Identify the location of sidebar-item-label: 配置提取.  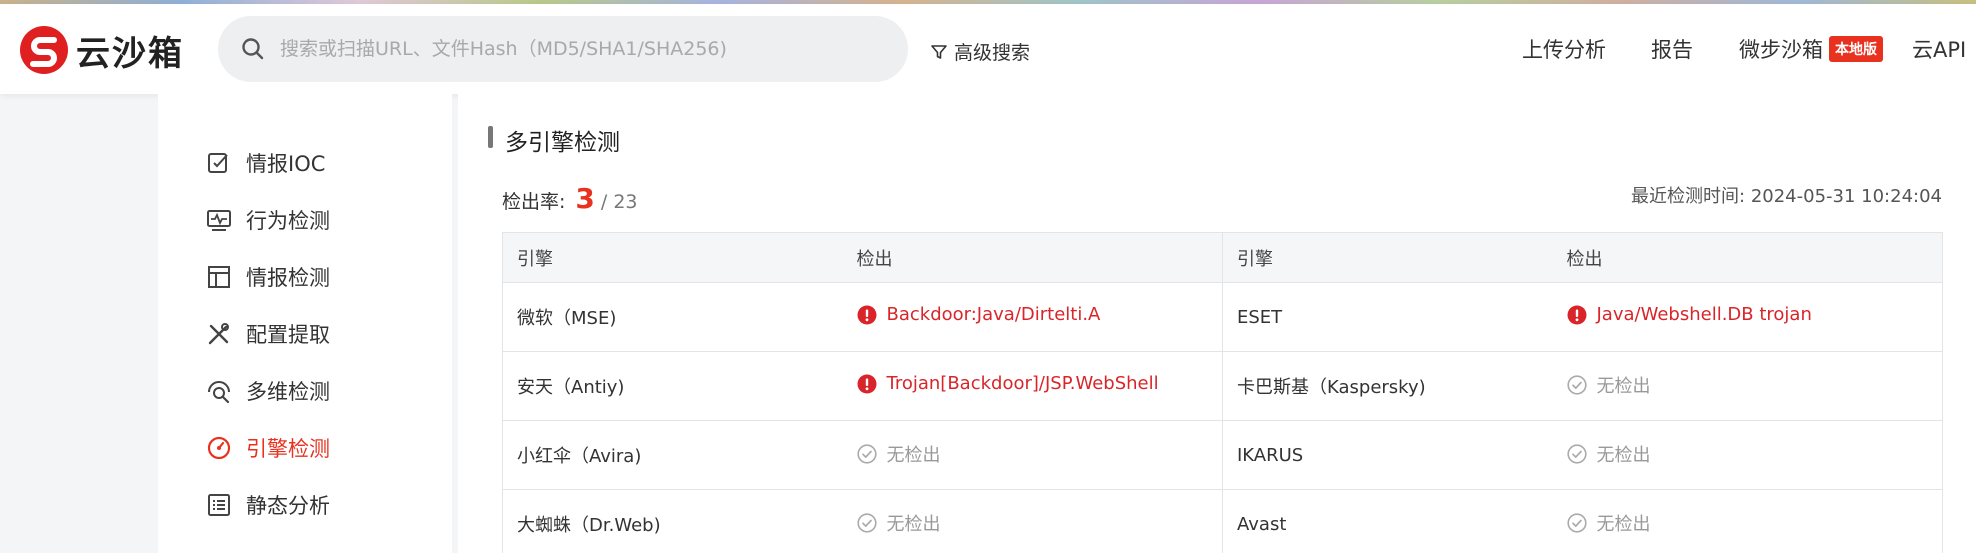
(288, 335).